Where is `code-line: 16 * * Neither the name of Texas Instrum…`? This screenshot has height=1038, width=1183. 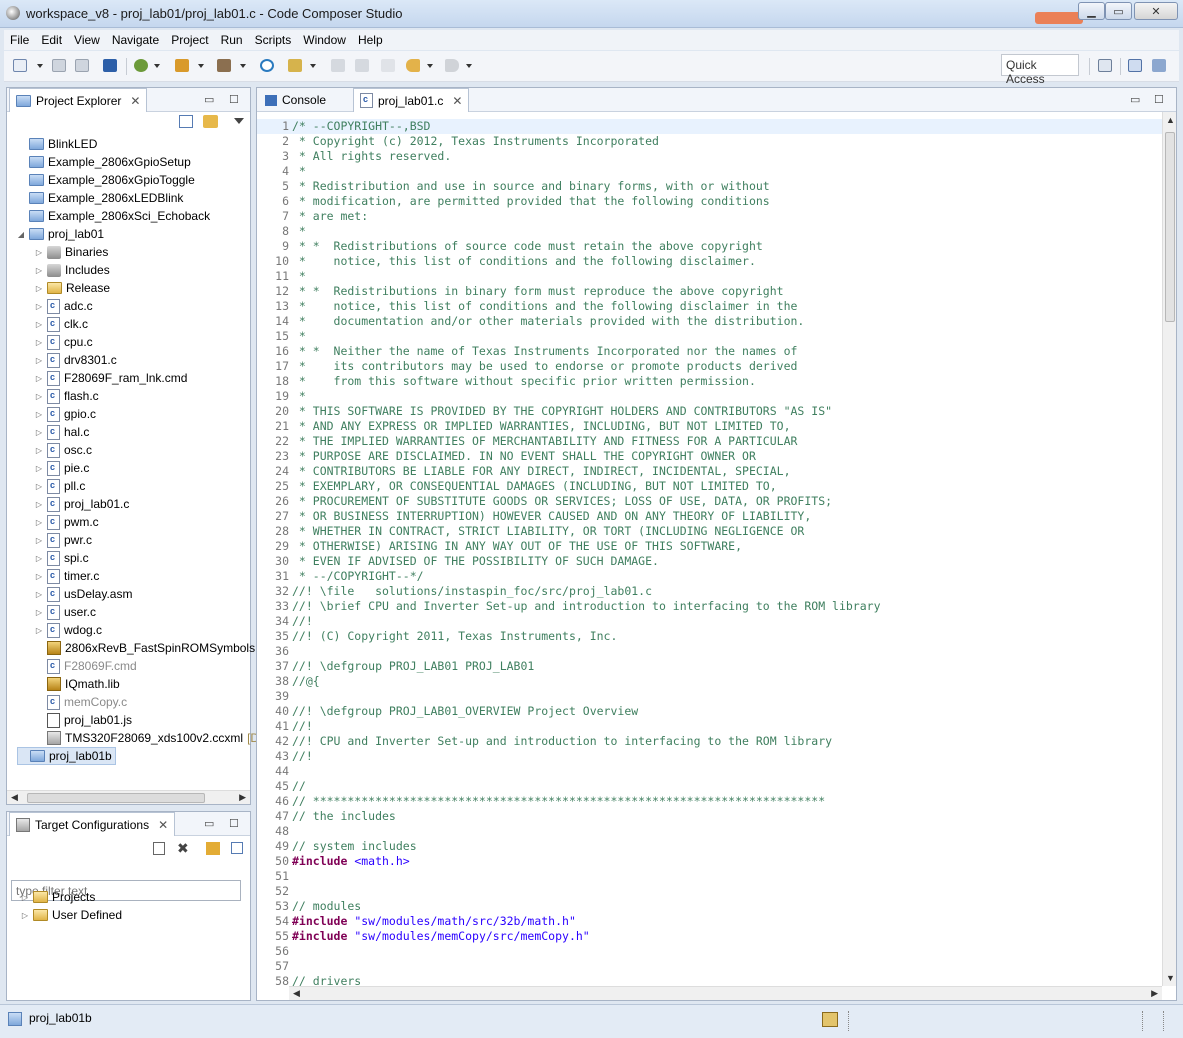 code-line: 16 * * Neither the name of Texas Instrum… is located at coordinates (709, 351).